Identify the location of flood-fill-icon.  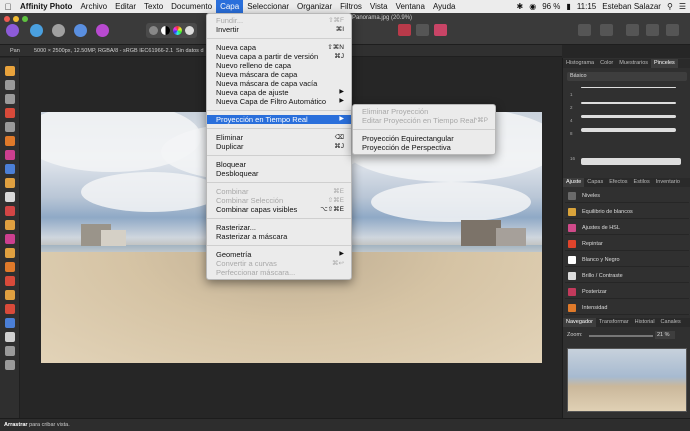
(10, 155).